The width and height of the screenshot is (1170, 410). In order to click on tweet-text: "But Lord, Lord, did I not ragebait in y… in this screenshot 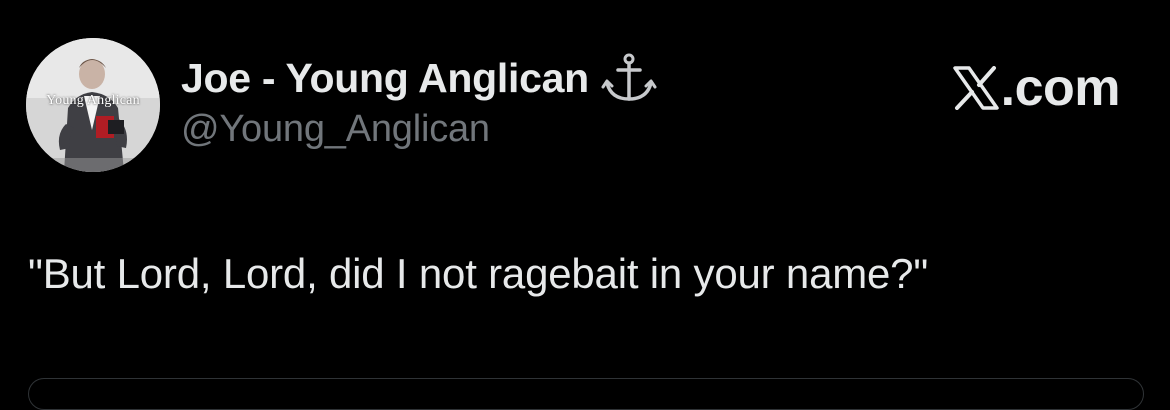, I will do `click(478, 273)`.